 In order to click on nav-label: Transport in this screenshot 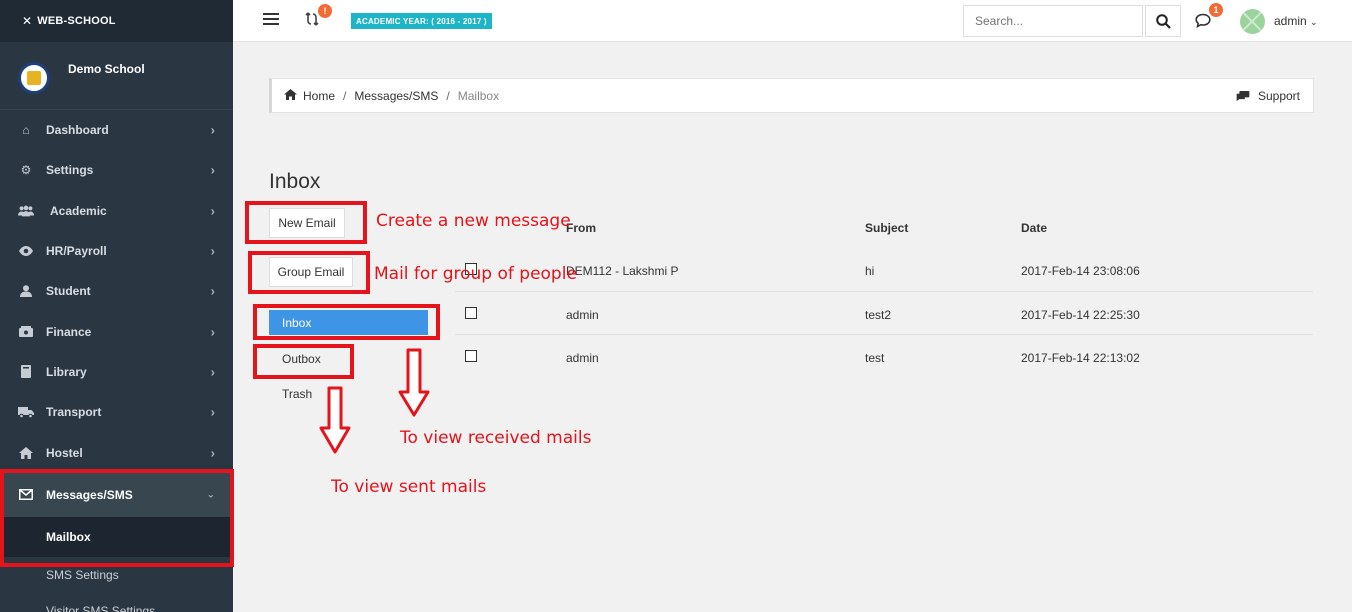, I will do `click(74, 412)`.